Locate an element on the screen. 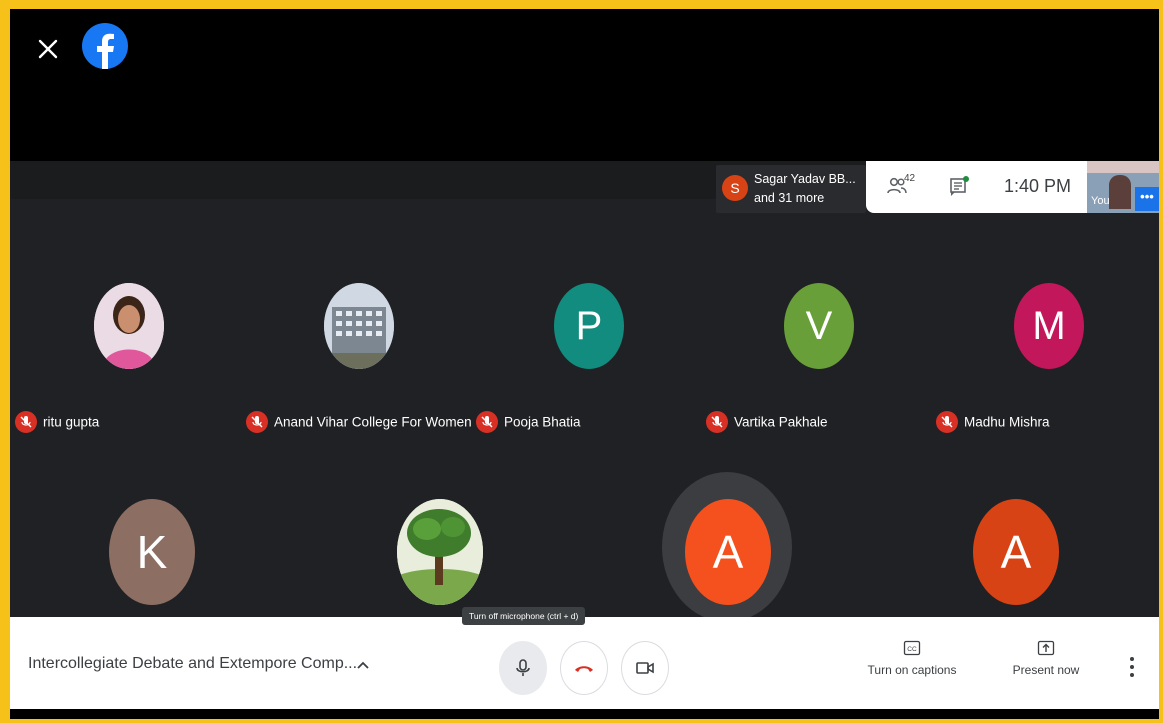 This screenshot has height=723, width=1163. presenter-avatar: S is located at coordinates (735, 188).